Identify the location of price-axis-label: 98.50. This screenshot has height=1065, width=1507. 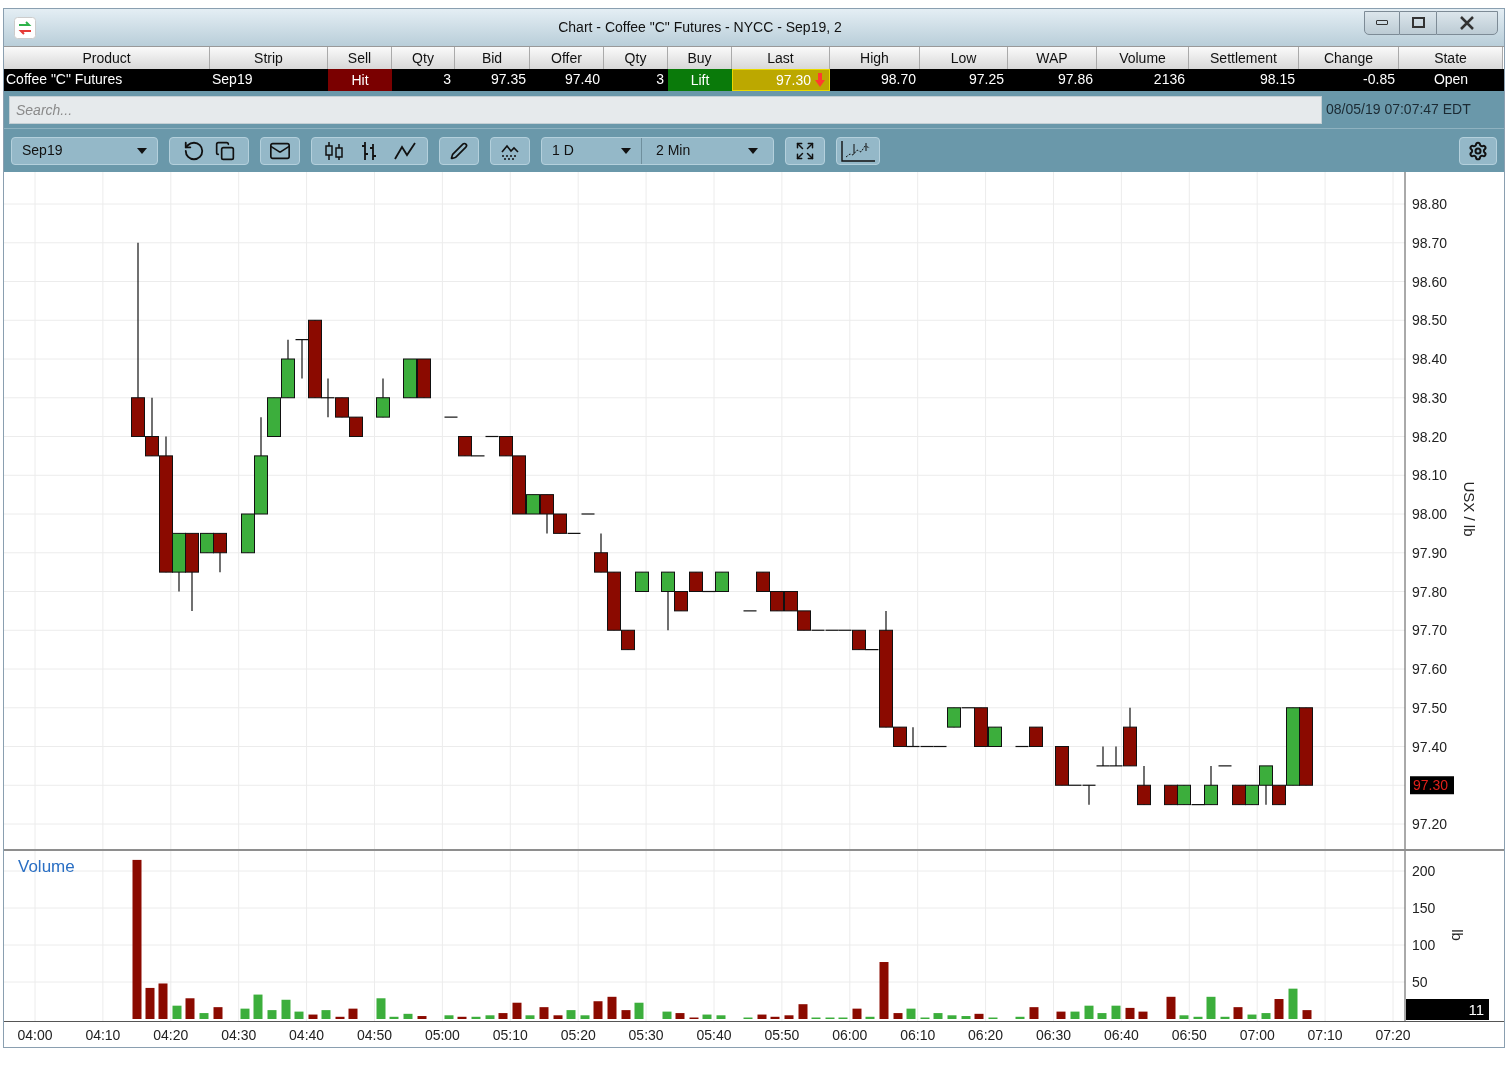
(1430, 320).